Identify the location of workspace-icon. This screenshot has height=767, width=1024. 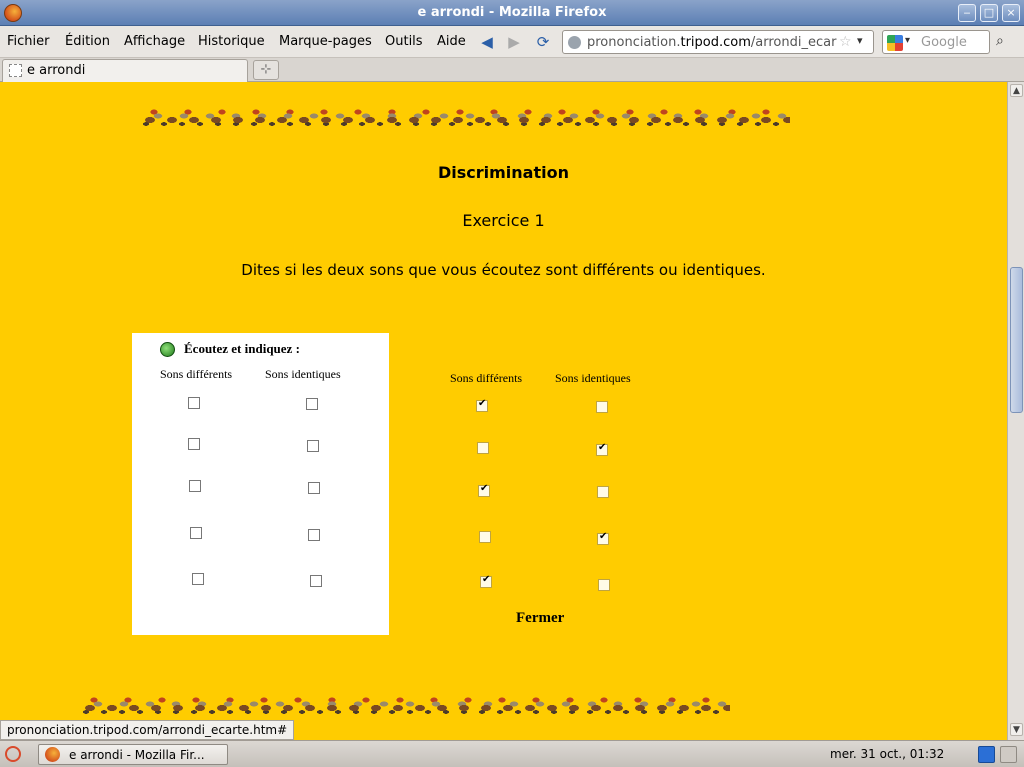
(986, 754).